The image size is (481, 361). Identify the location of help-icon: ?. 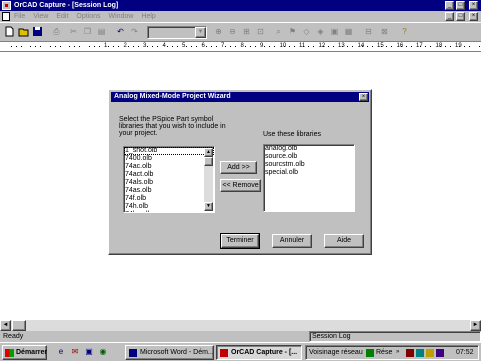
(404, 32).